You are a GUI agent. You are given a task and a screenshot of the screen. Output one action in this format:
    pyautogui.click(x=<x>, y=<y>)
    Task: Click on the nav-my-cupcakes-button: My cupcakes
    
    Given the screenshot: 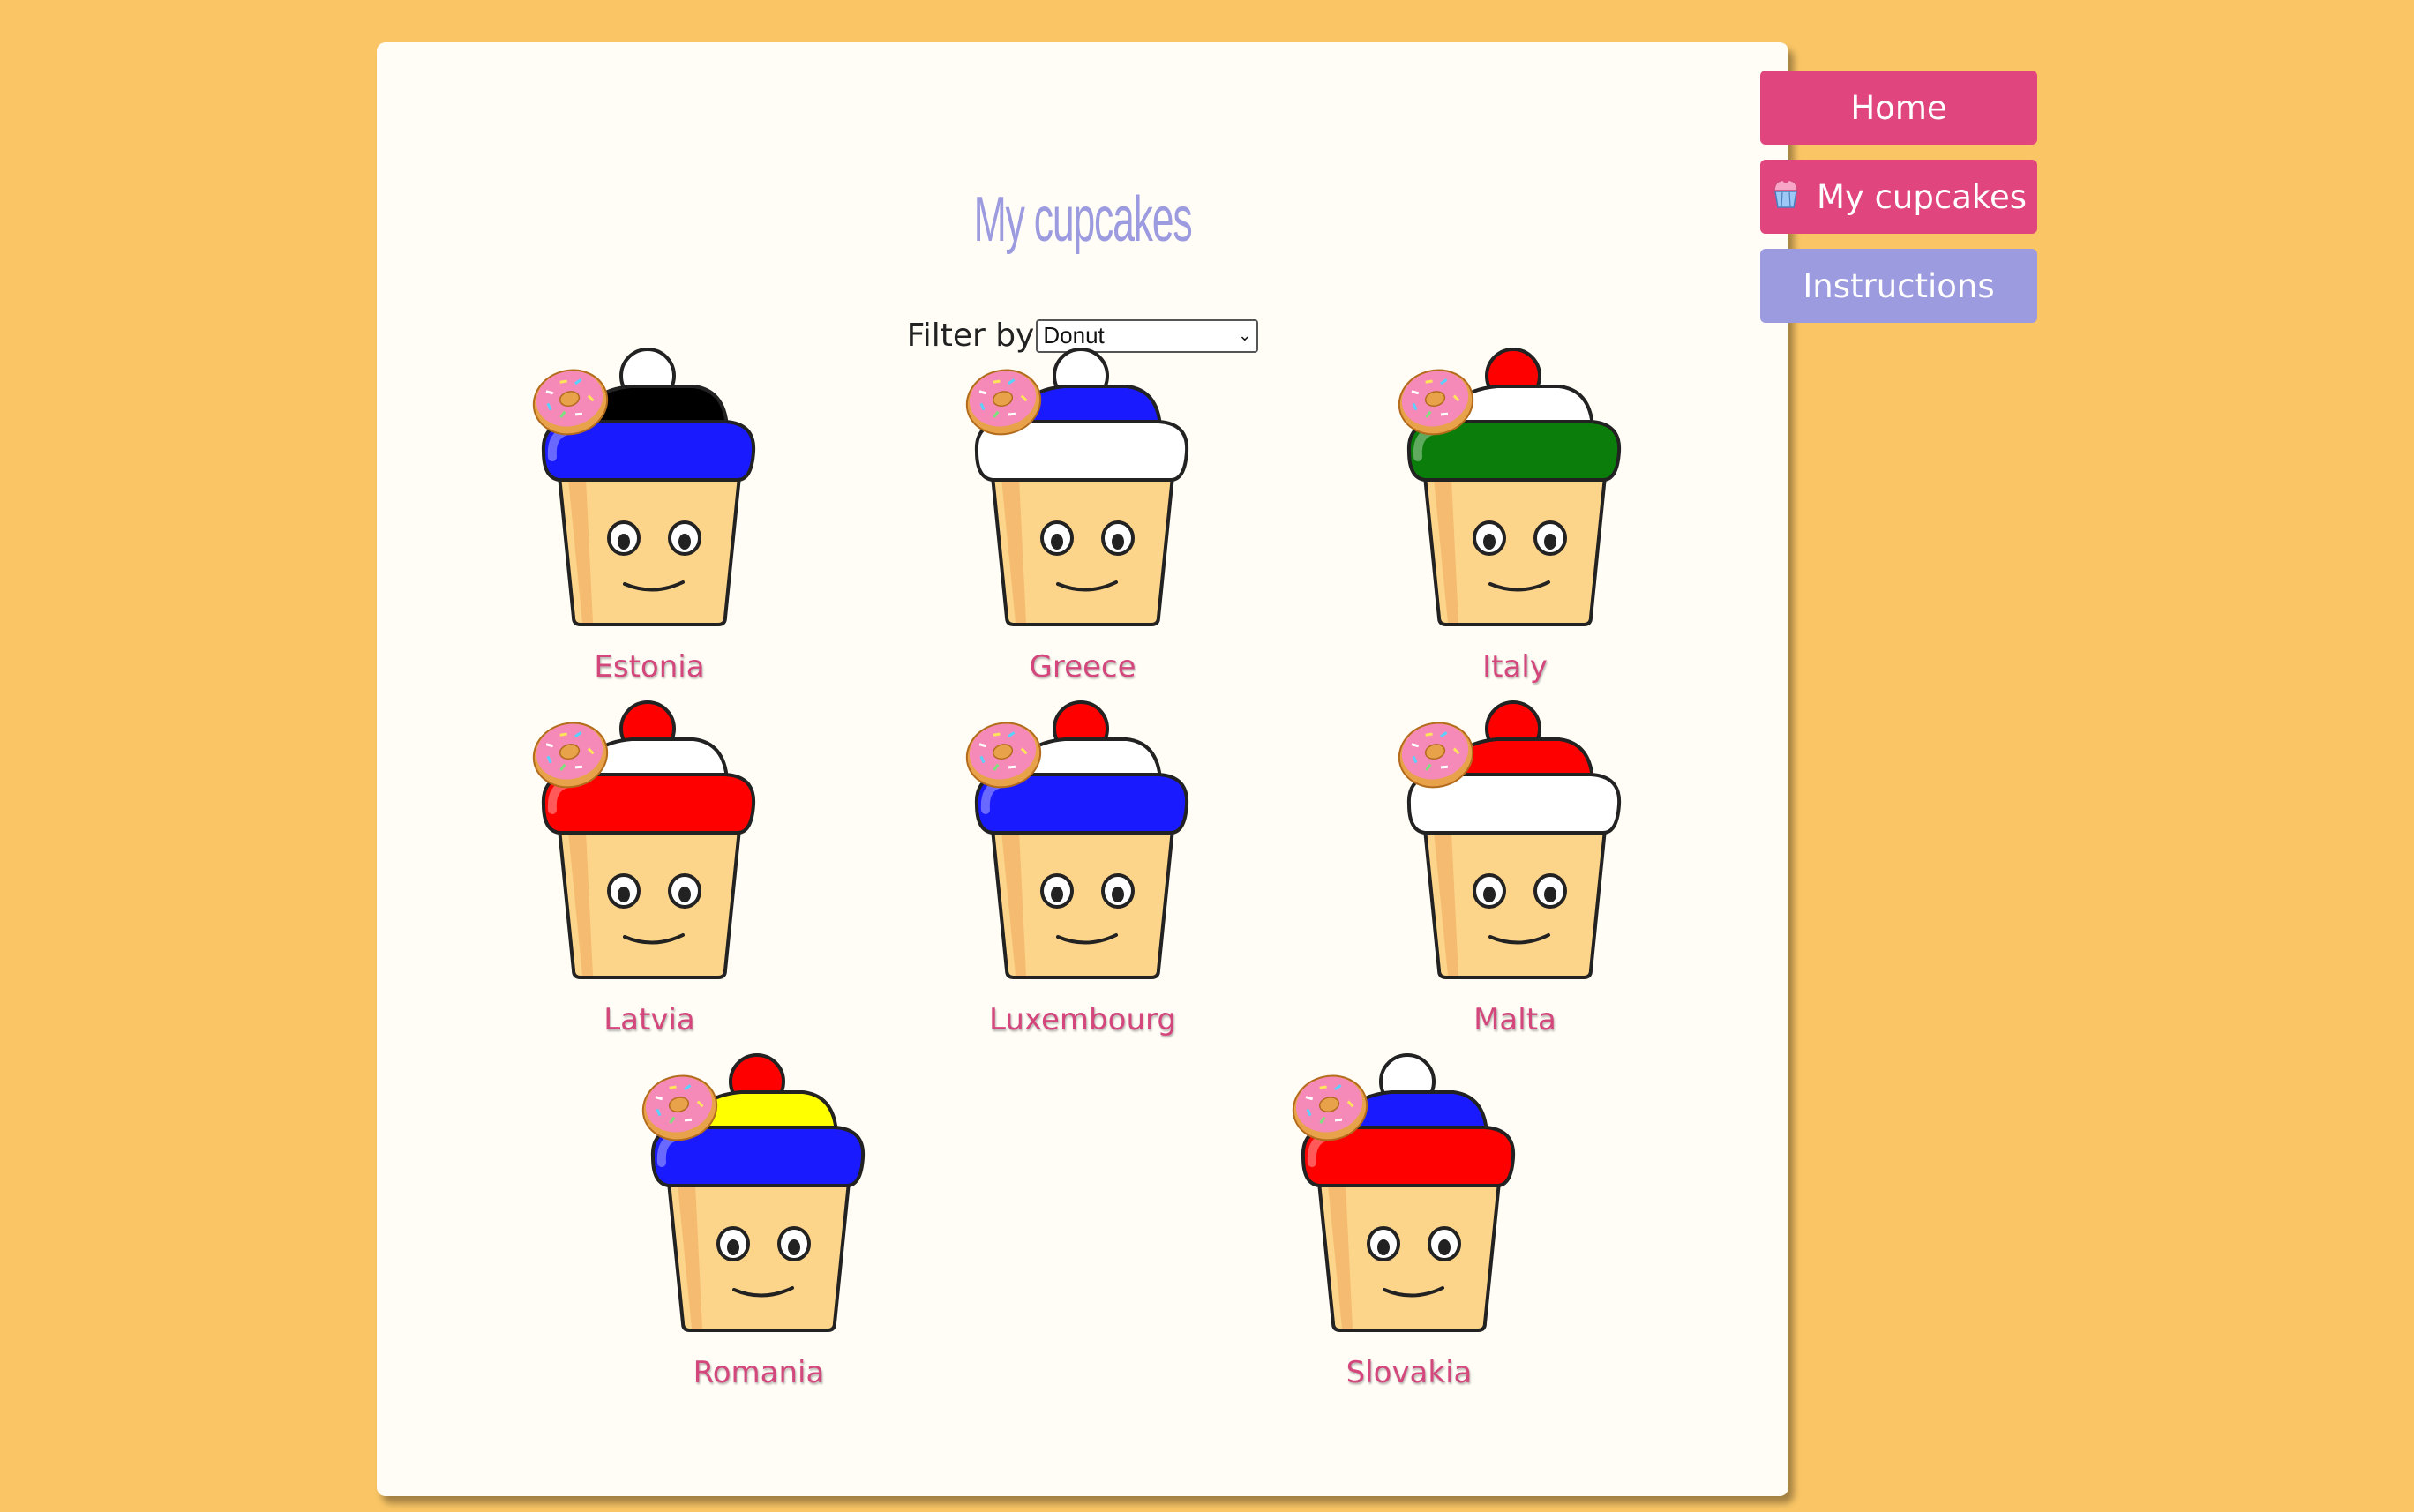 What is the action you would take?
    pyautogui.click(x=1898, y=197)
    